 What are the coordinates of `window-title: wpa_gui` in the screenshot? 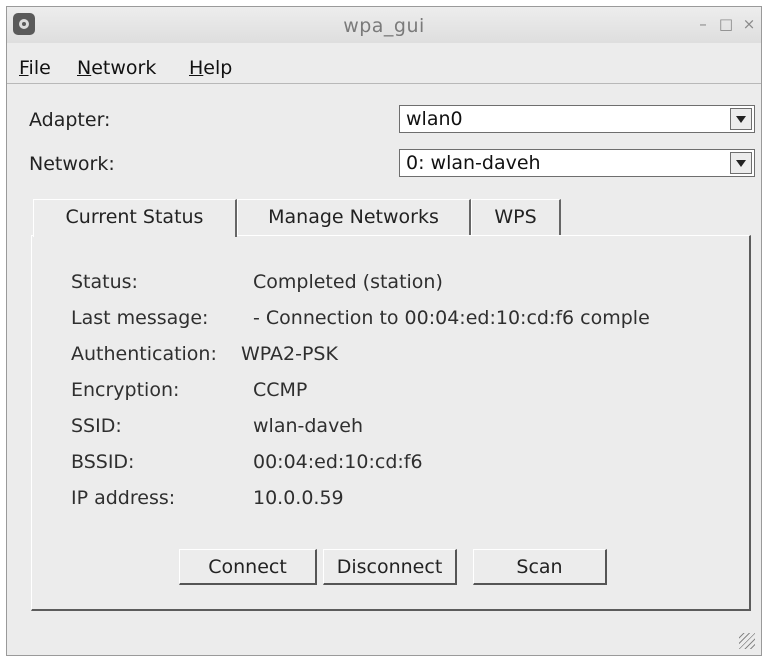 It's located at (384, 26).